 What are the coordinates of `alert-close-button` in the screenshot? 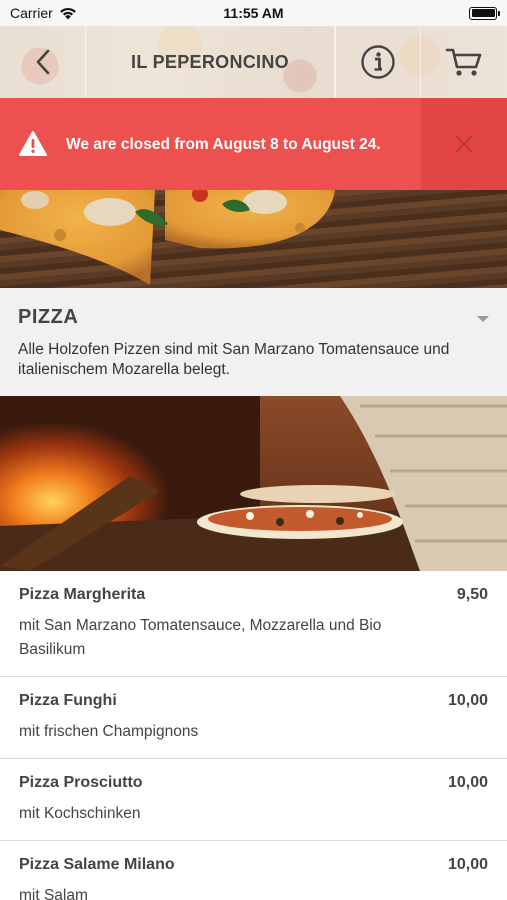 It's located at (464, 144).